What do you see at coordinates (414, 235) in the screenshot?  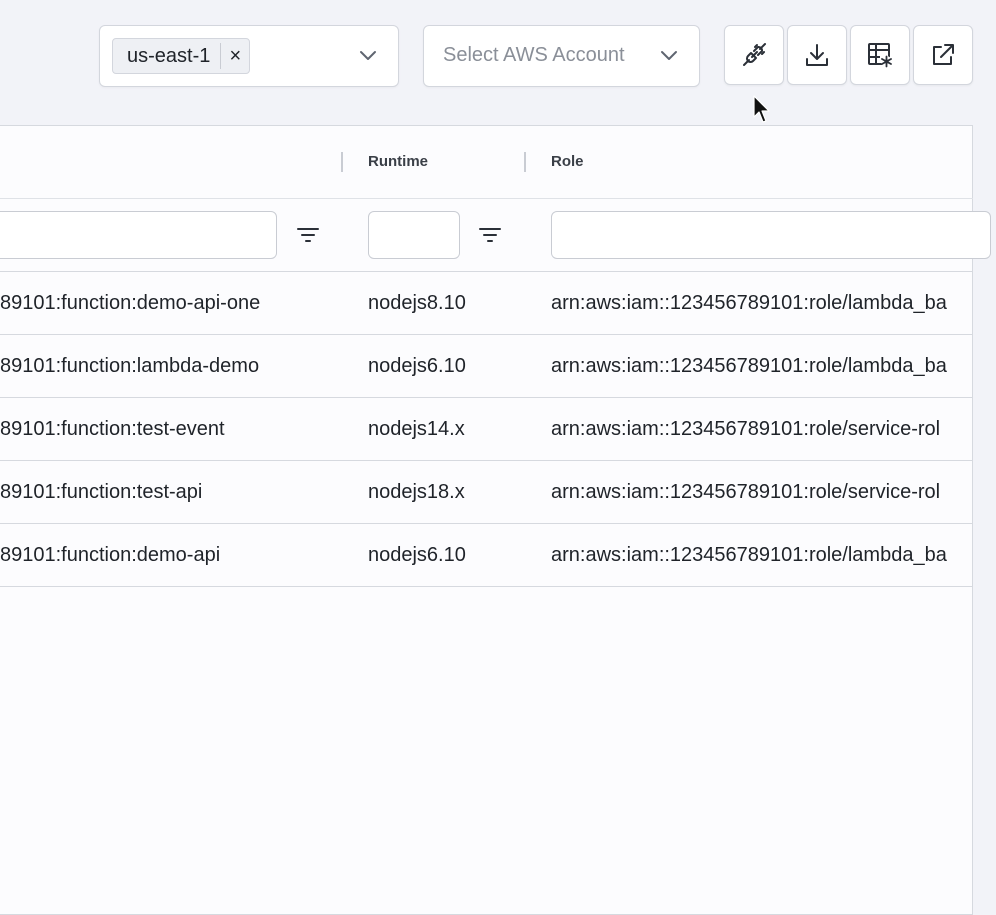 I see `runtime-filter-input` at bounding box center [414, 235].